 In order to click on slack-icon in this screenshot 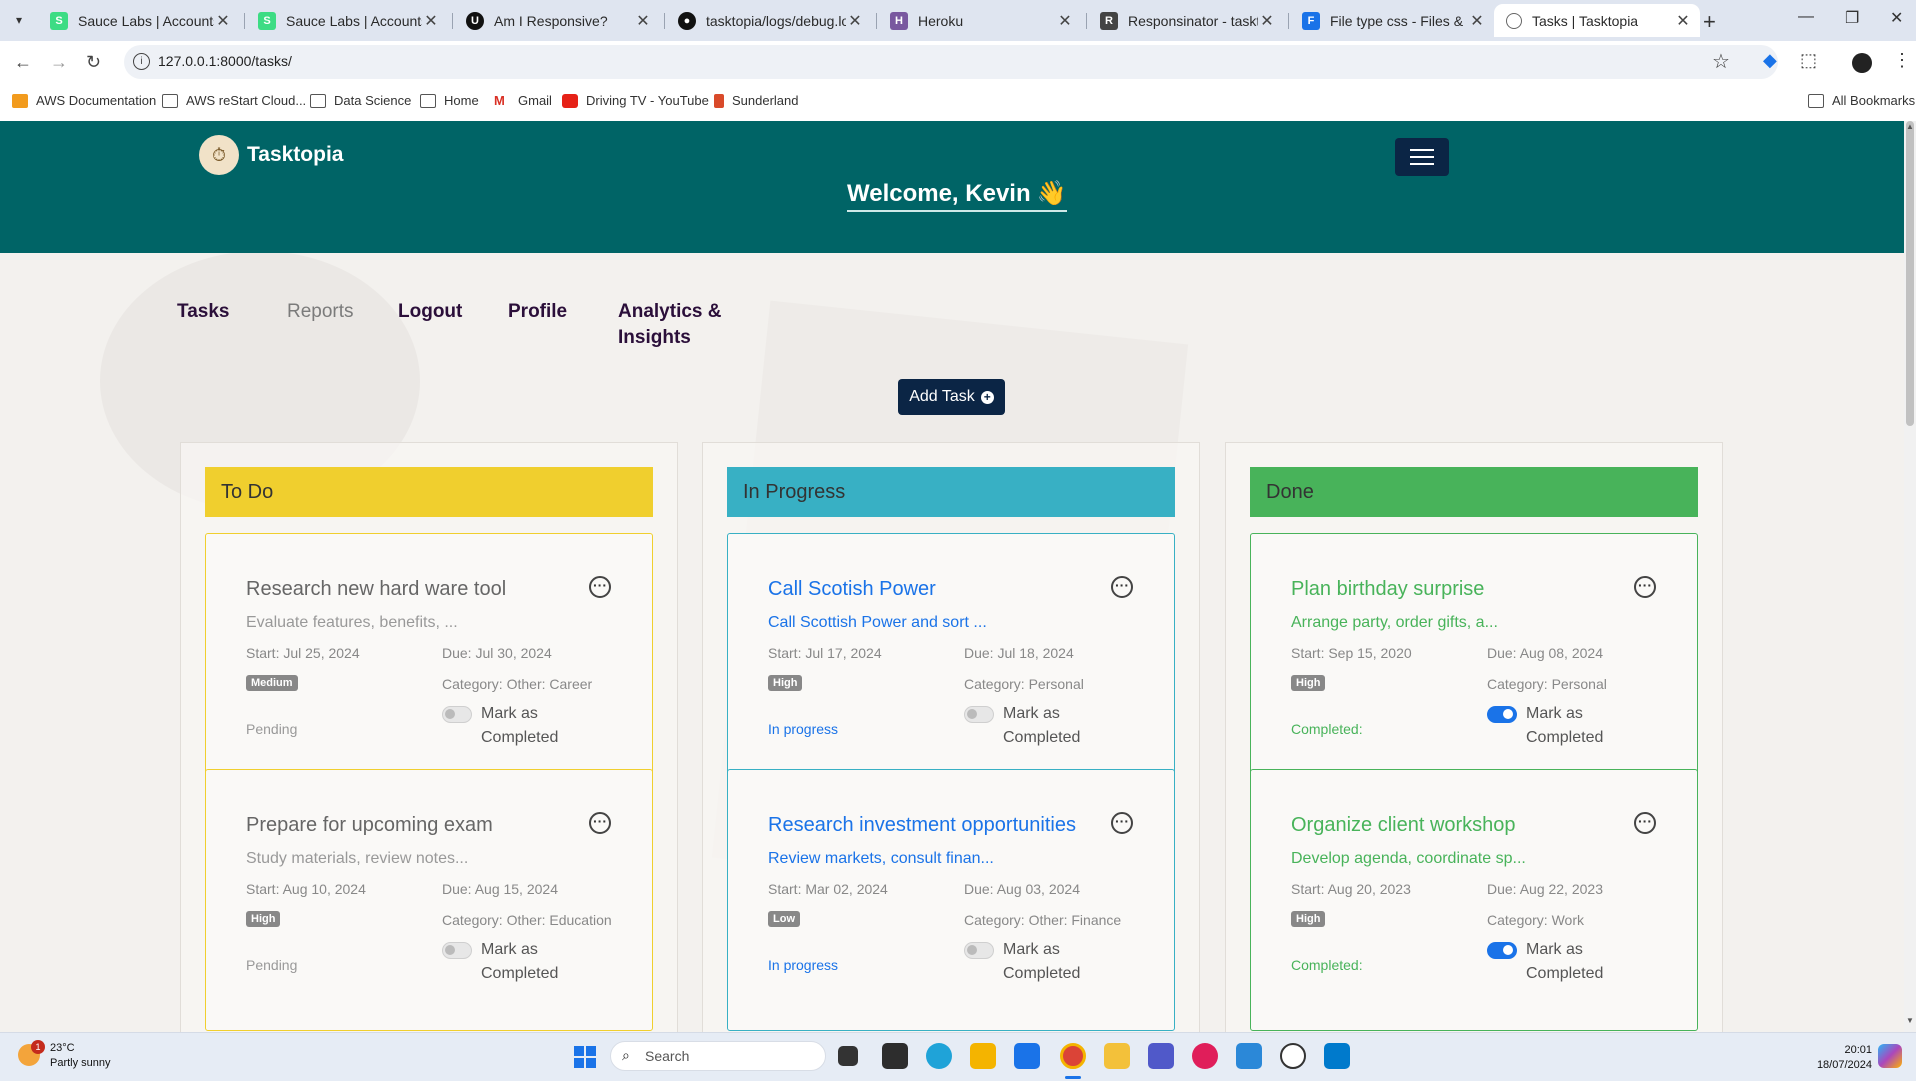, I will do `click(1205, 1056)`.